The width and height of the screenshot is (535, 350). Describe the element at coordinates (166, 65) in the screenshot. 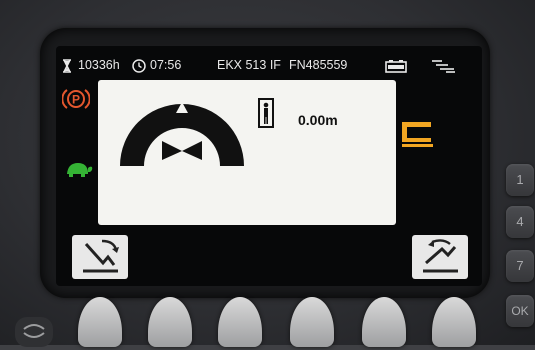

I see `clock-time: 07:56` at that location.